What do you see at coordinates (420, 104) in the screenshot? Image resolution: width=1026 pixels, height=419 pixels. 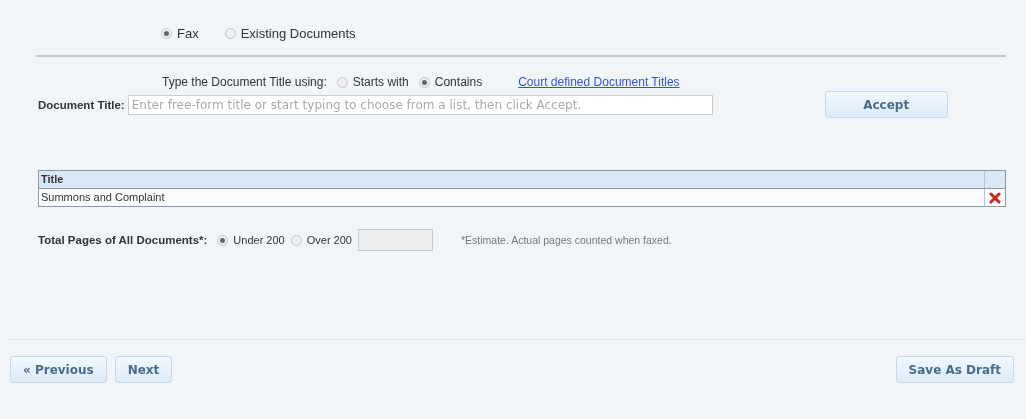 I see `document-title-field: Enter free-form title or start typing to choose from a list, then click Accept.` at bounding box center [420, 104].